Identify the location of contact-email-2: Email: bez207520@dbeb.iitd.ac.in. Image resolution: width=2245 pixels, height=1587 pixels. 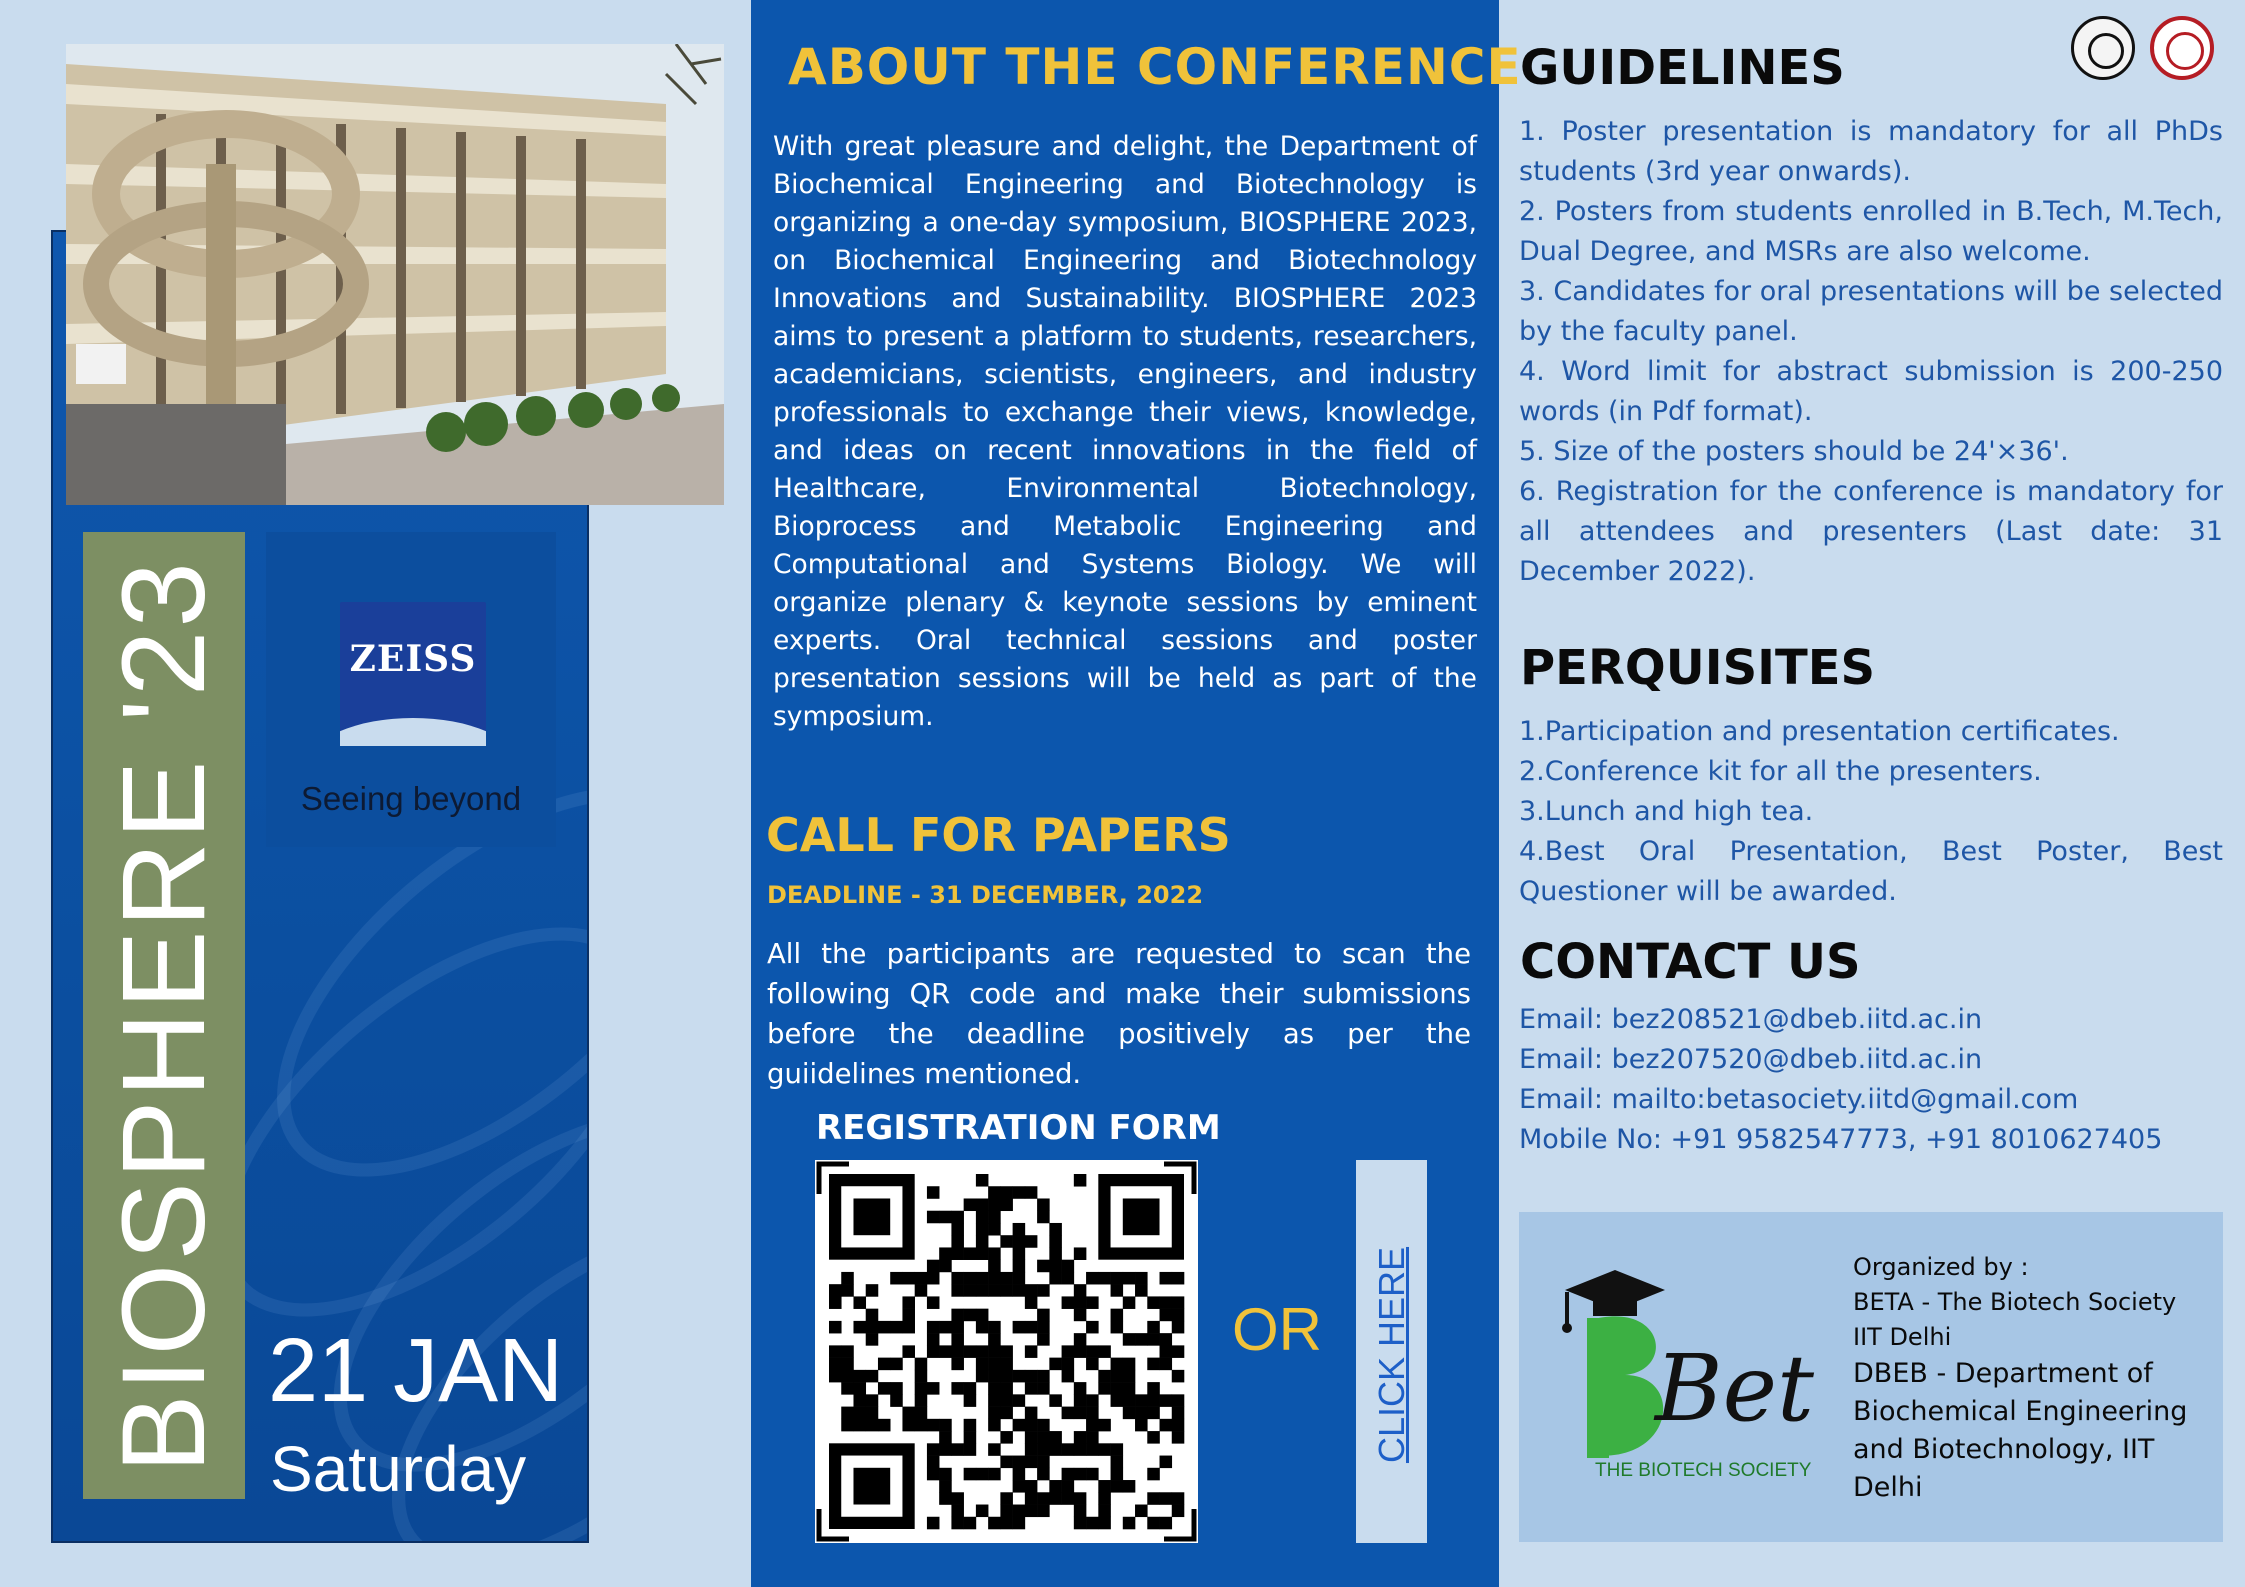
(1871, 1060).